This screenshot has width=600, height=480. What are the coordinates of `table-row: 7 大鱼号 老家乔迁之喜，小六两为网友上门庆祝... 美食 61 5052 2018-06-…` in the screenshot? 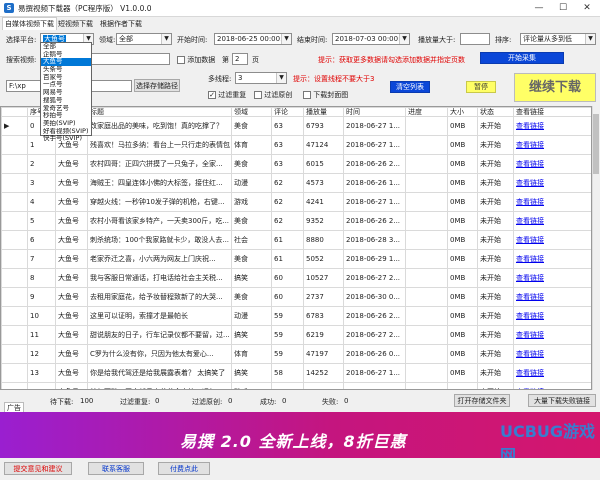 It's located at (296, 259).